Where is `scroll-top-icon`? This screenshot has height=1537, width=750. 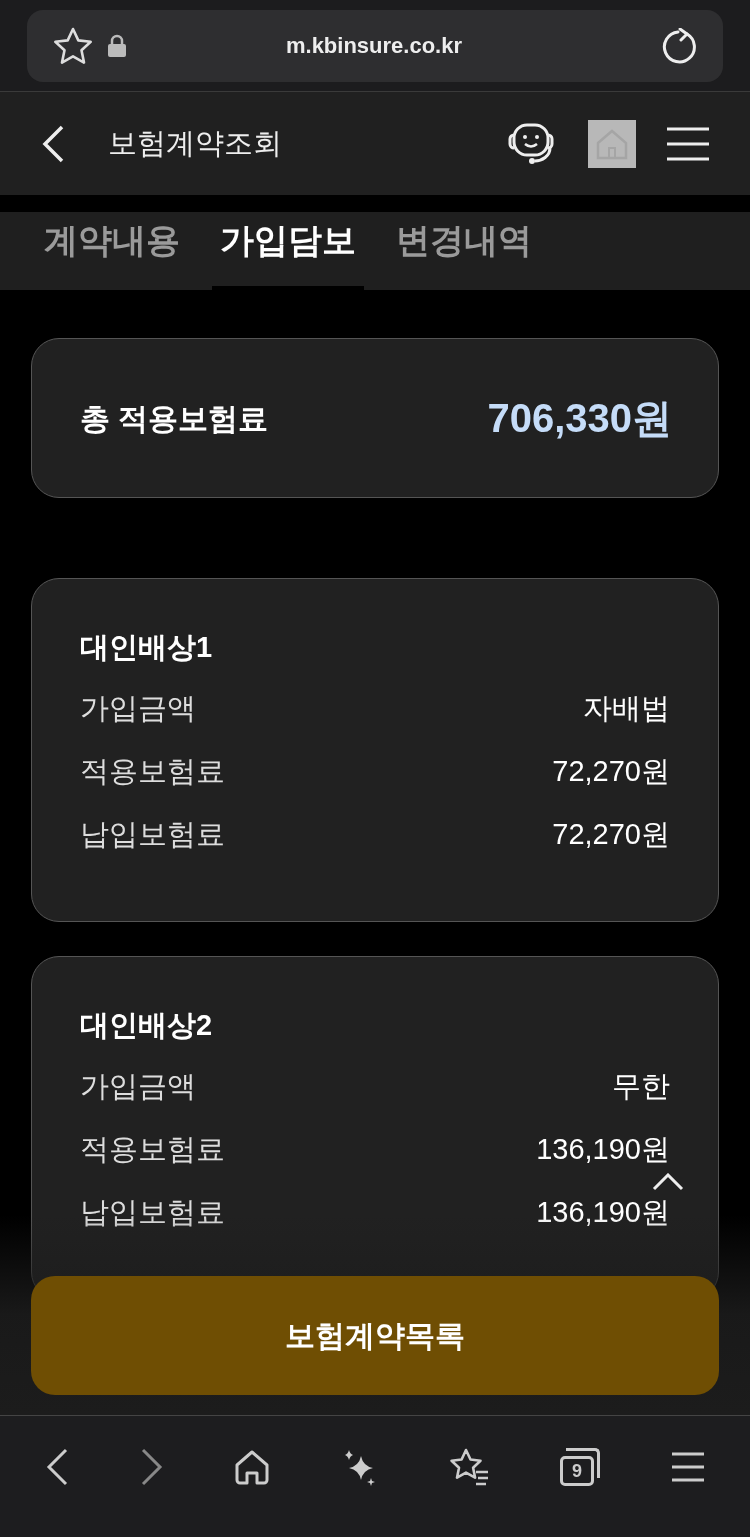
scroll-top-icon is located at coordinates (668, 1182).